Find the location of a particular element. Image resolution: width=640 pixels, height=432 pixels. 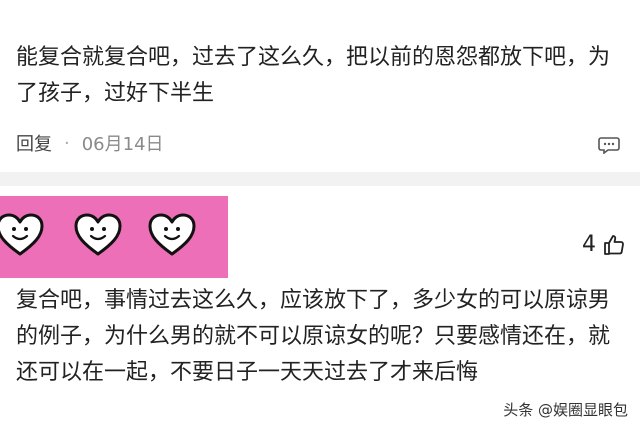

comment-1-meta: 回复 · 06月14日 is located at coordinates (90, 143).